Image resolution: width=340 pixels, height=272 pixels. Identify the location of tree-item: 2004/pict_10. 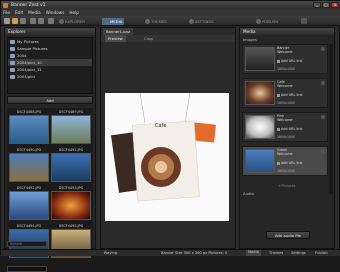
(50, 62).